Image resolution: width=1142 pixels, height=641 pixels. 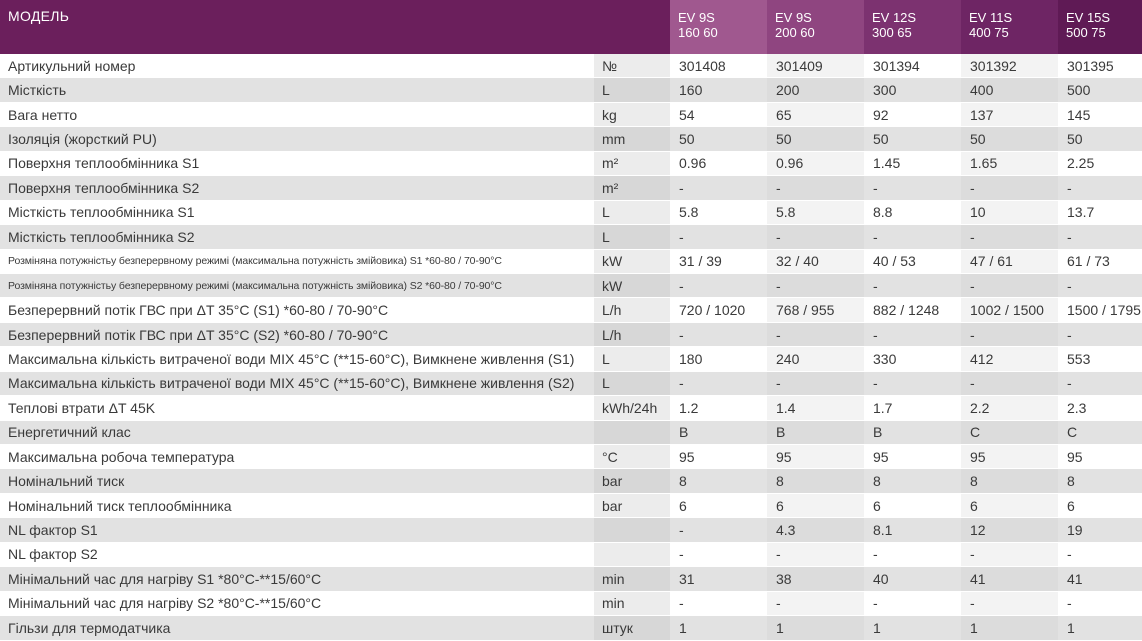 What do you see at coordinates (912, 579) in the screenshot?
I see `model-value-3: 40` at bounding box center [912, 579].